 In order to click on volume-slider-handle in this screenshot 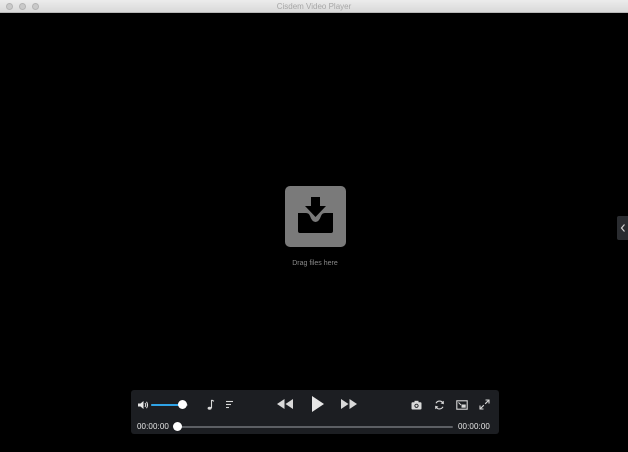, I will do `click(182, 404)`.